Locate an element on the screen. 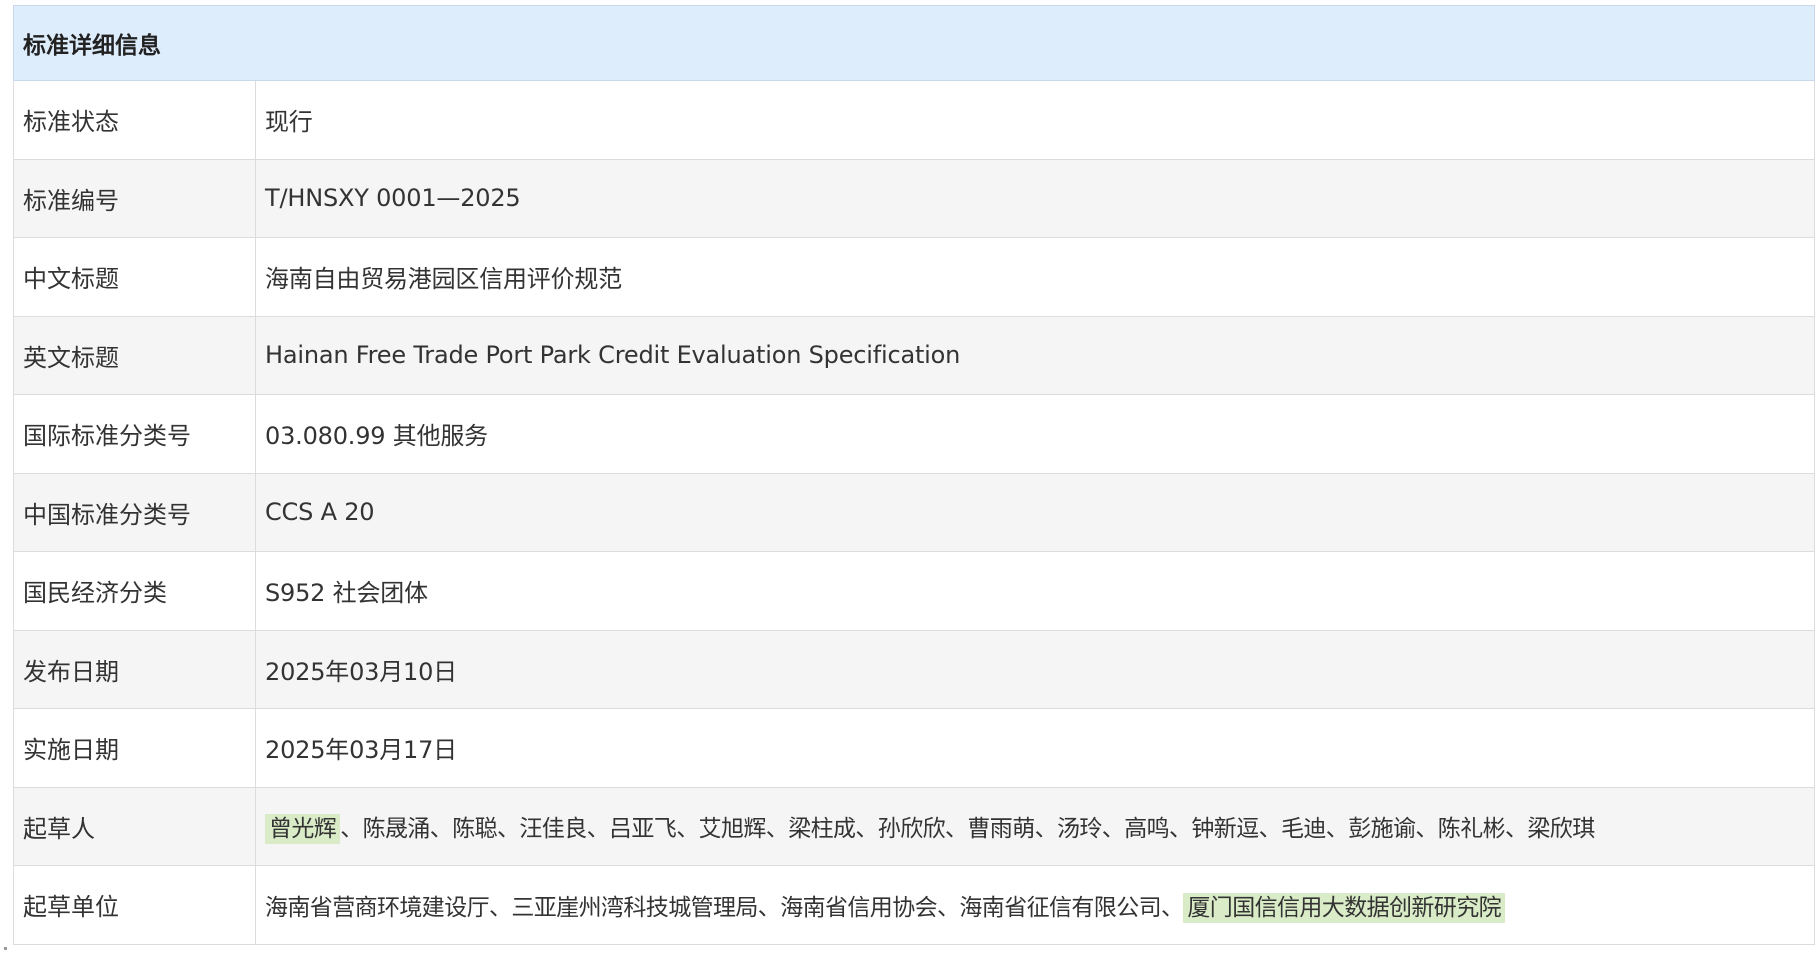 The height and width of the screenshot is (960, 1818). row-label: 中国标准分类号 is located at coordinates (134, 512).